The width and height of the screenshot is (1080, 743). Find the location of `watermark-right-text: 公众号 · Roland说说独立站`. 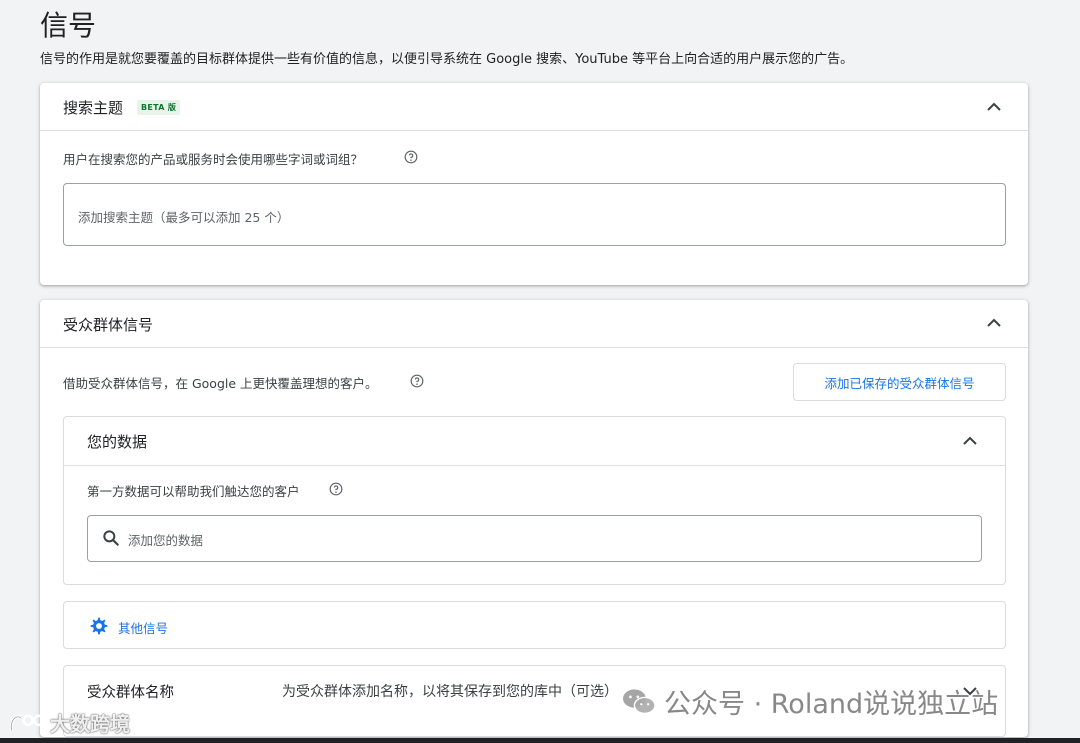

watermark-right-text: 公众号 · Roland说说独立站 is located at coordinates (831, 704).